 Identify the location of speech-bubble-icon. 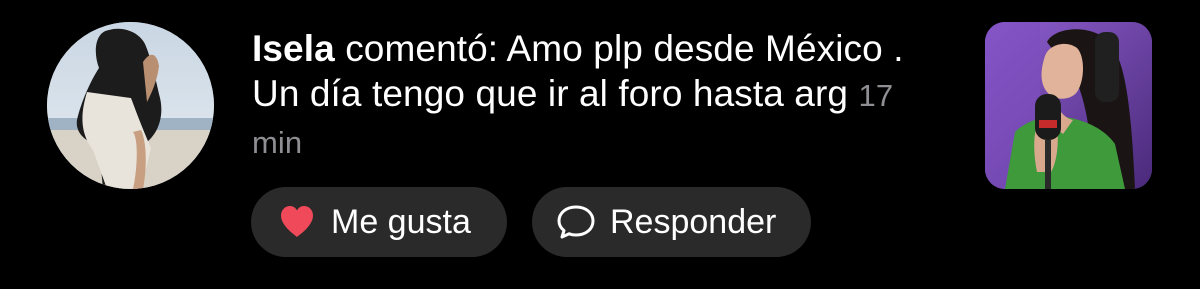
(576, 222).